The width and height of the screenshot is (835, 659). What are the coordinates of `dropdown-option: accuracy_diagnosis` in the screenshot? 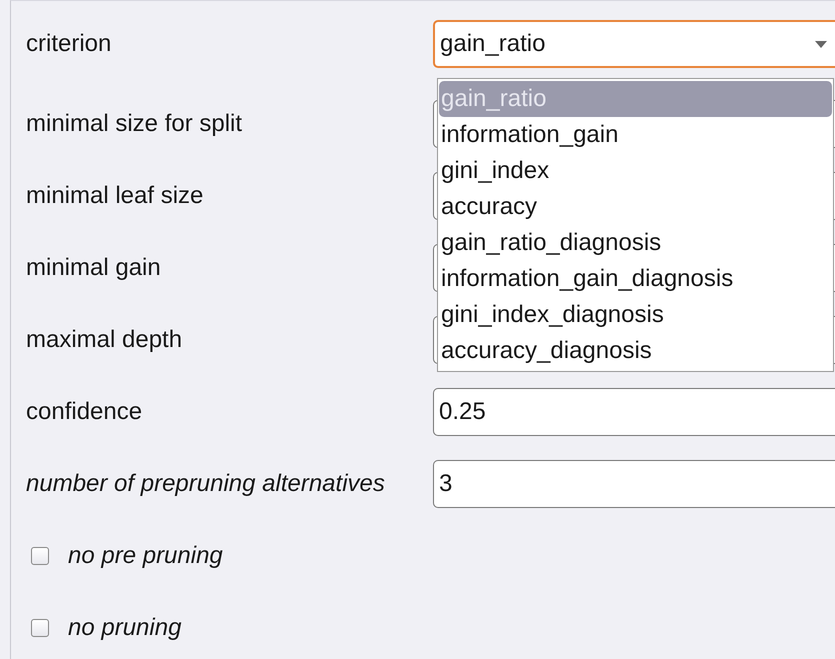 It's located at (635, 351).